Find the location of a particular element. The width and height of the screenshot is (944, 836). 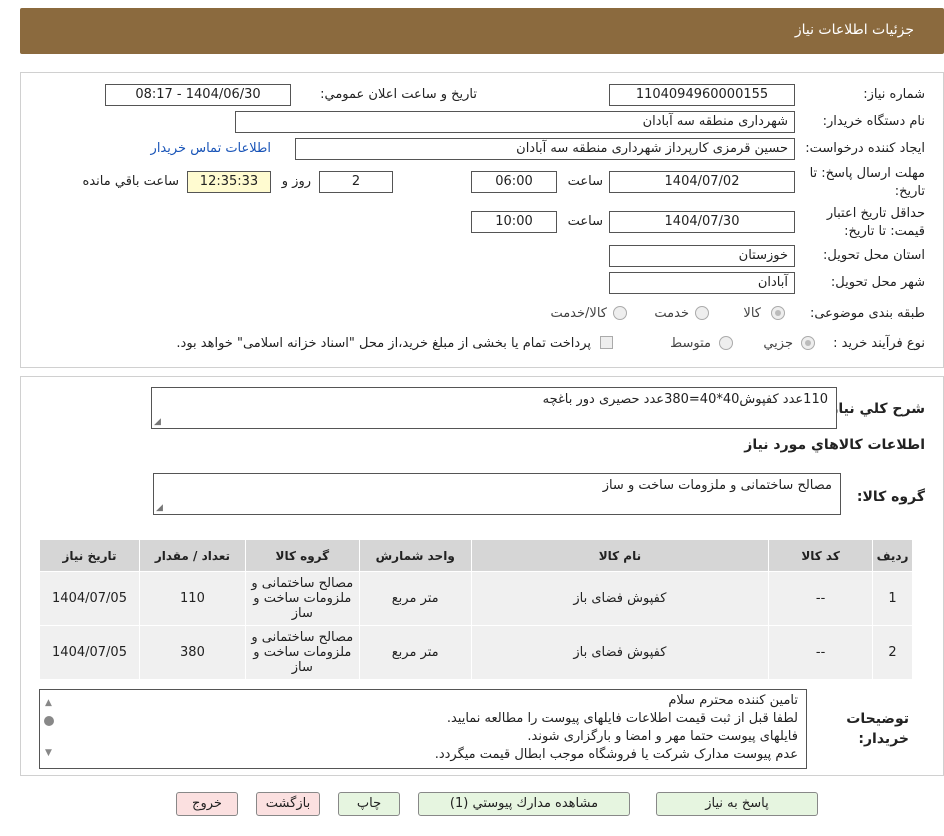

deadline-time-label: ساعت is located at coordinates (585, 181).